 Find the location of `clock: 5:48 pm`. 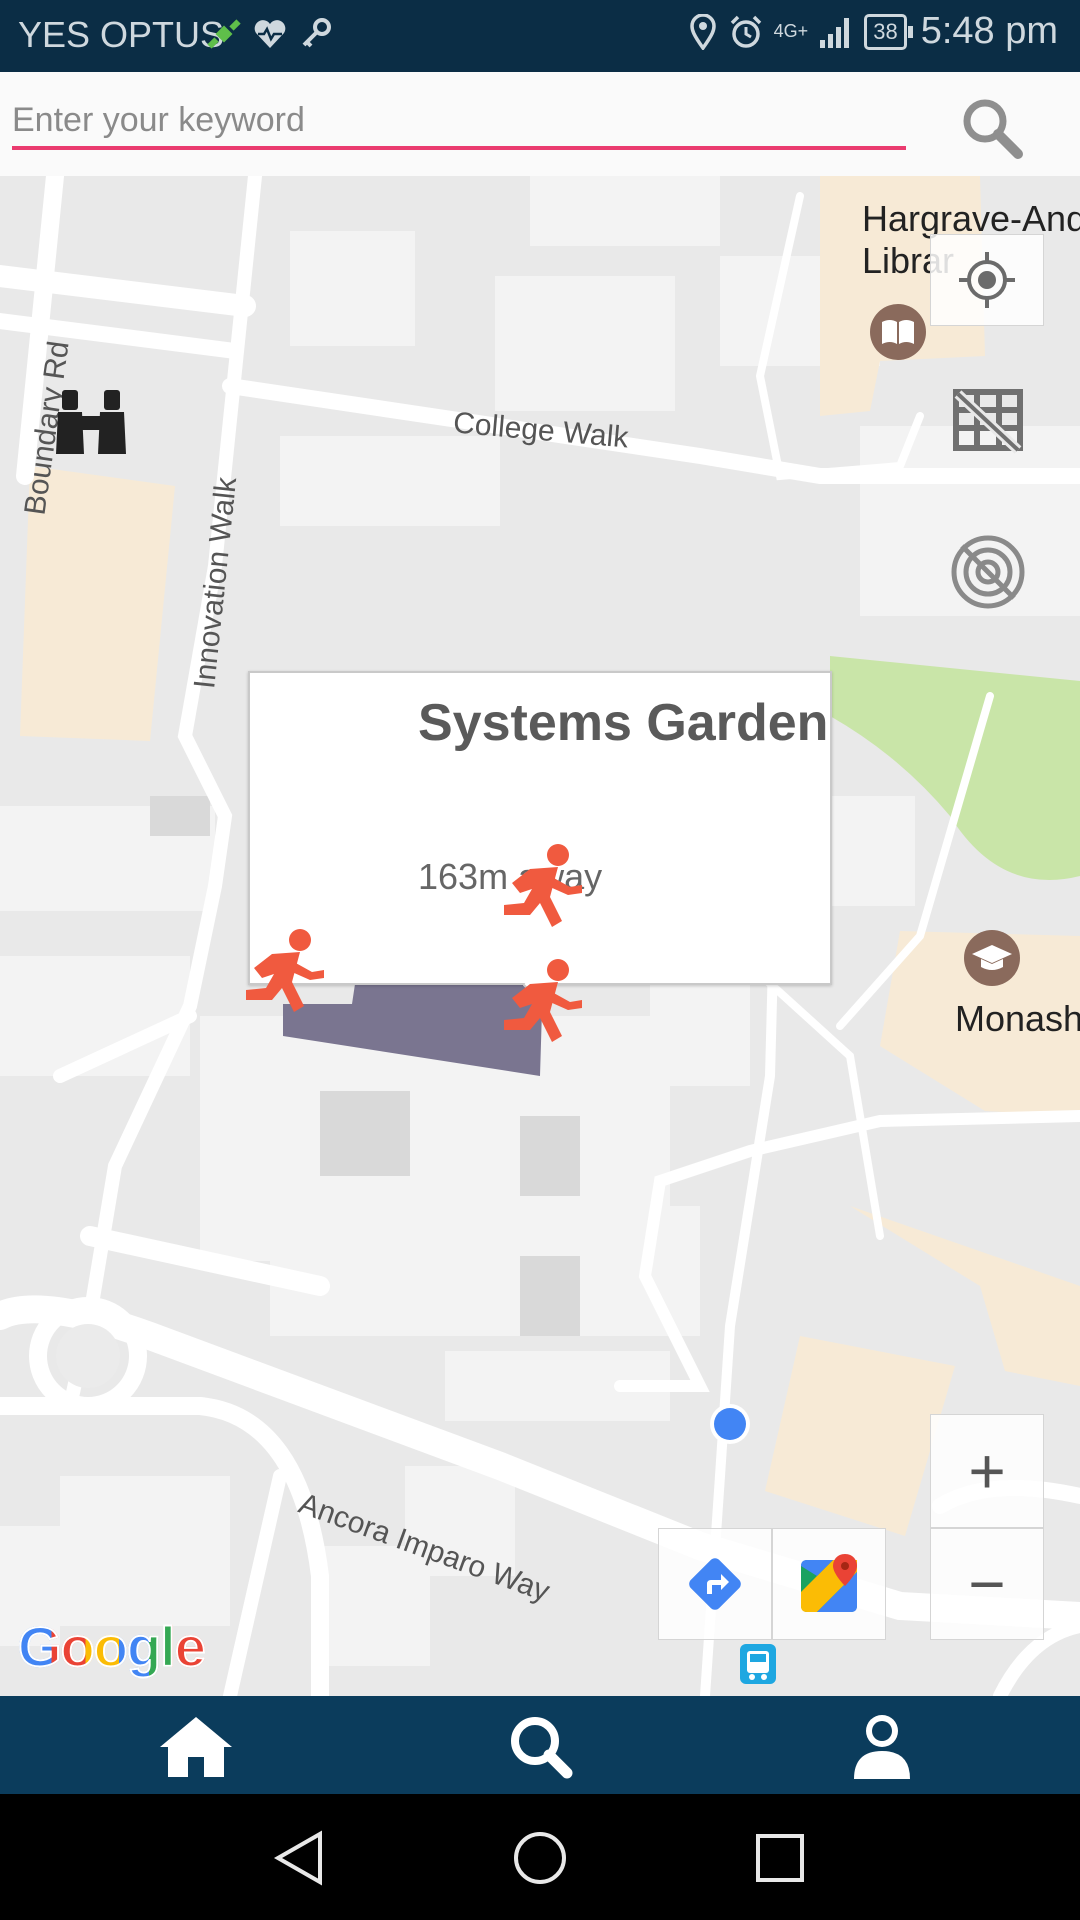

clock: 5:48 pm is located at coordinates (989, 31).